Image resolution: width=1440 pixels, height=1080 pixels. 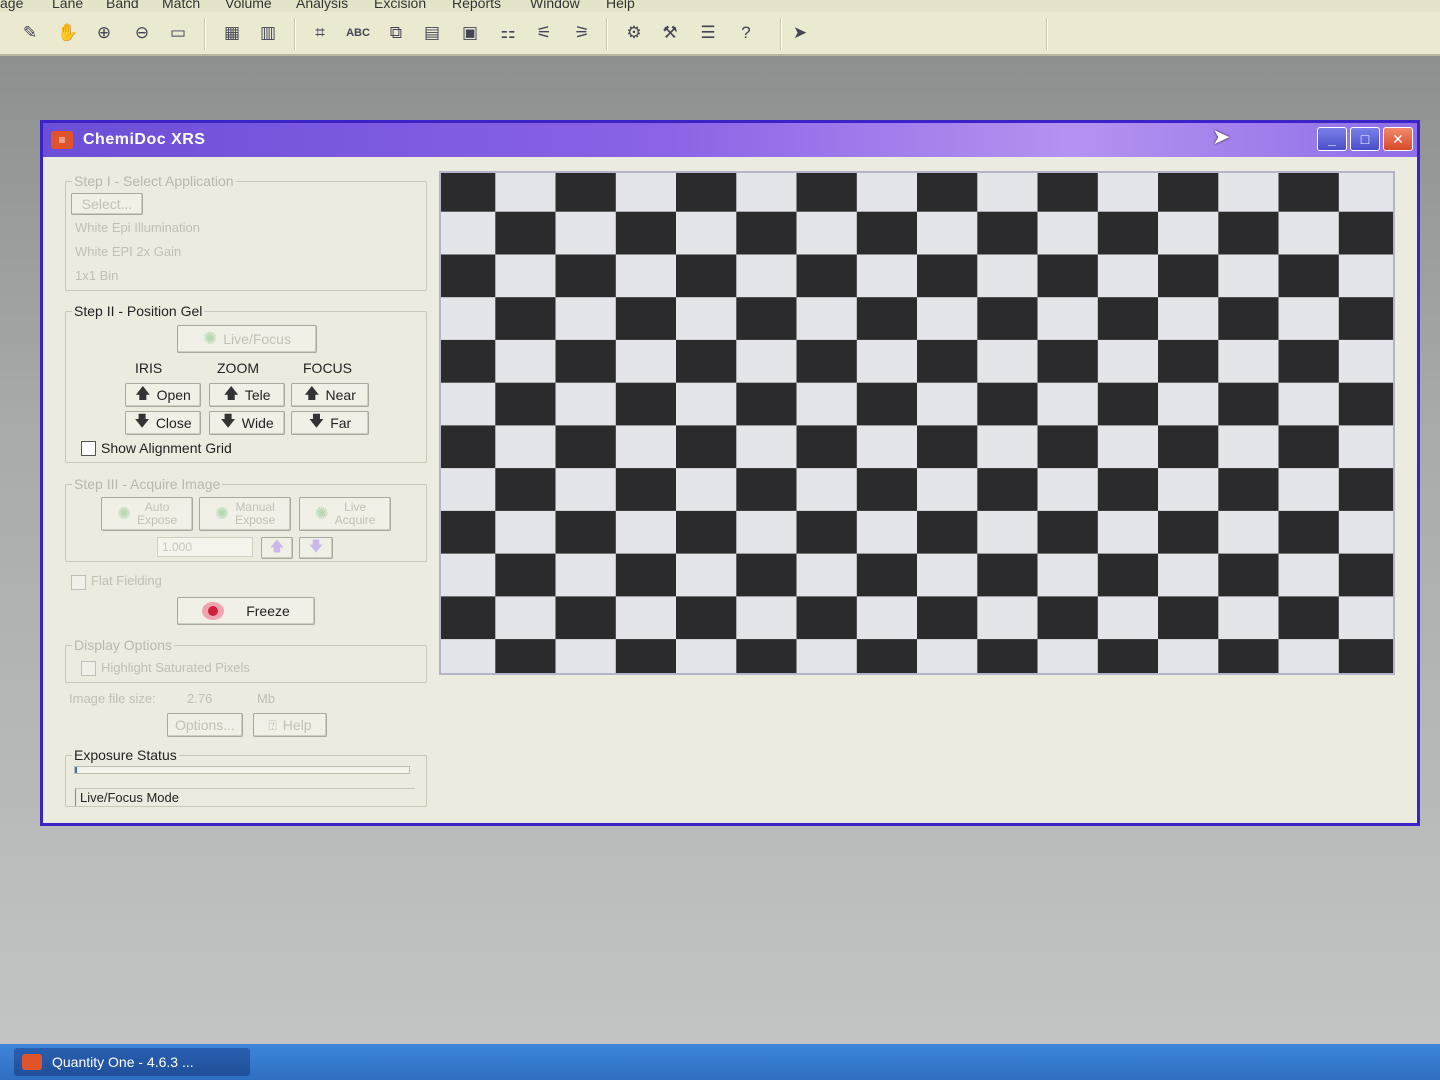 What do you see at coordinates (157, 520) in the screenshot?
I see `auto-expose-label-line2: Expose` at bounding box center [157, 520].